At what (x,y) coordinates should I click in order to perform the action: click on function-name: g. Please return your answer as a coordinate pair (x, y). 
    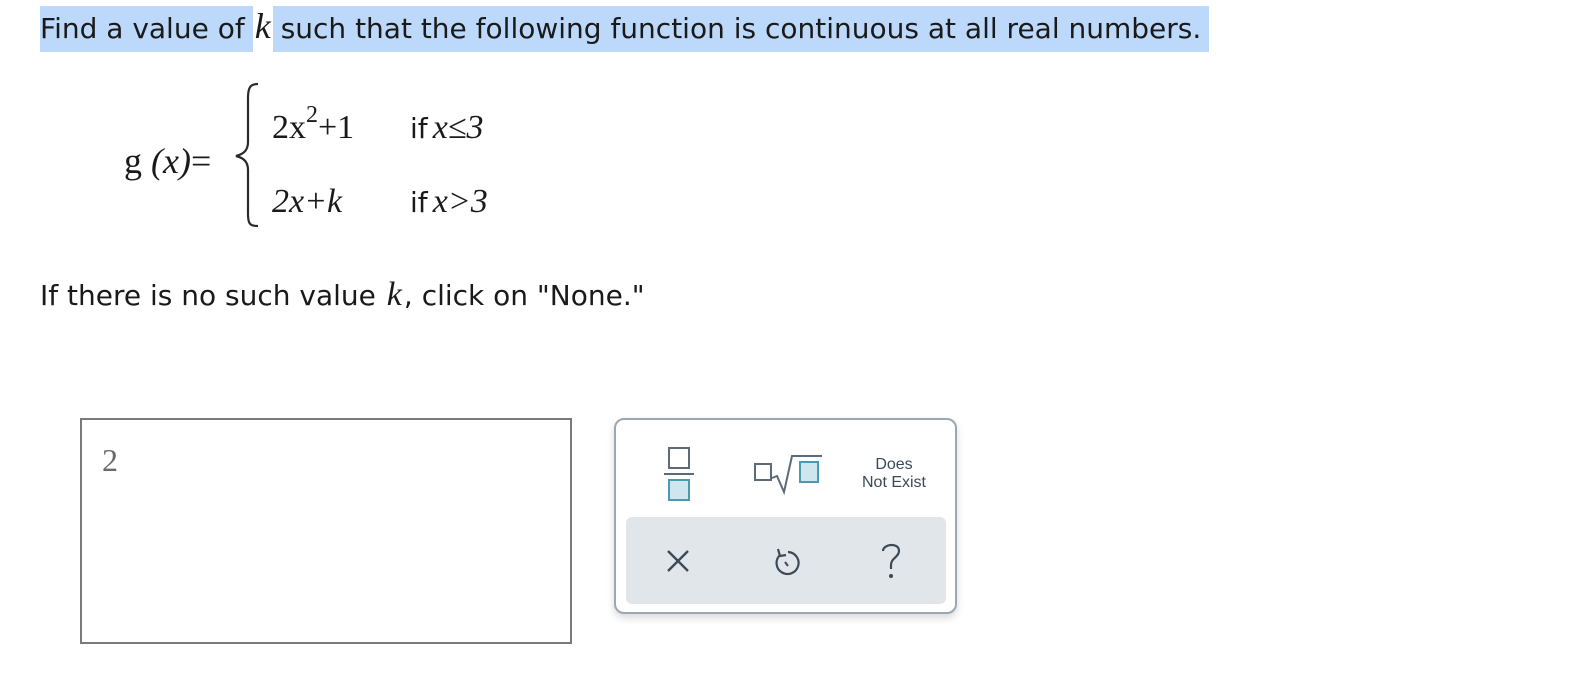
    Looking at the image, I should click on (133, 161).